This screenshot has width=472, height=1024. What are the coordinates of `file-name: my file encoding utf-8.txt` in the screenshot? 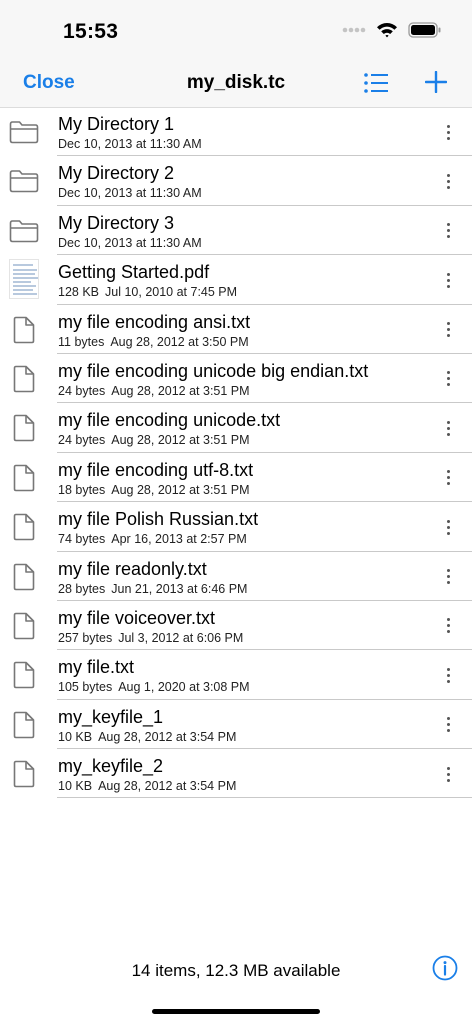 It's located at (156, 469).